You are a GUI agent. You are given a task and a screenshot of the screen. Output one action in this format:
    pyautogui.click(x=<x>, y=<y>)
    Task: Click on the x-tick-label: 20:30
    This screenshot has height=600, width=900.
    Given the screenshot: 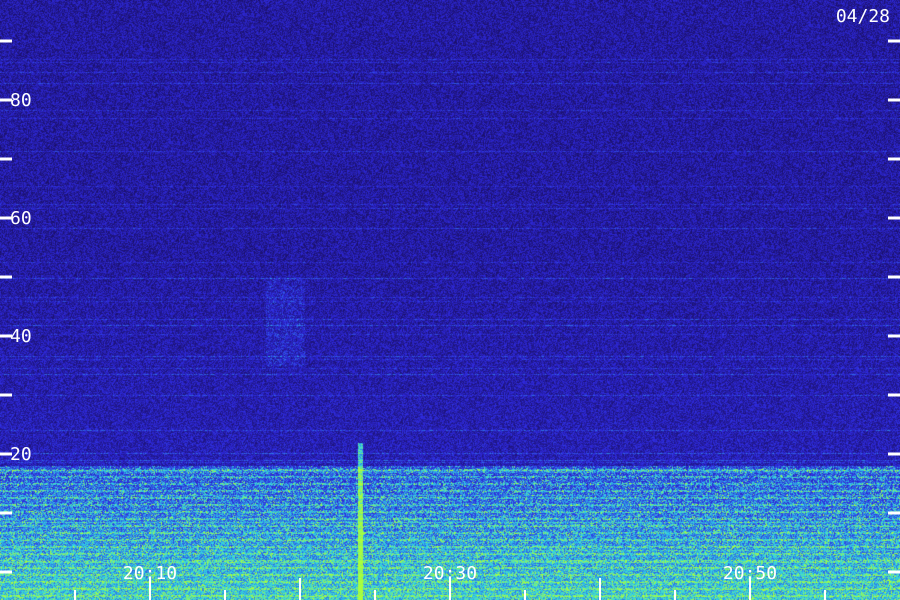 What is the action you would take?
    pyautogui.click(x=450, y=573)
    